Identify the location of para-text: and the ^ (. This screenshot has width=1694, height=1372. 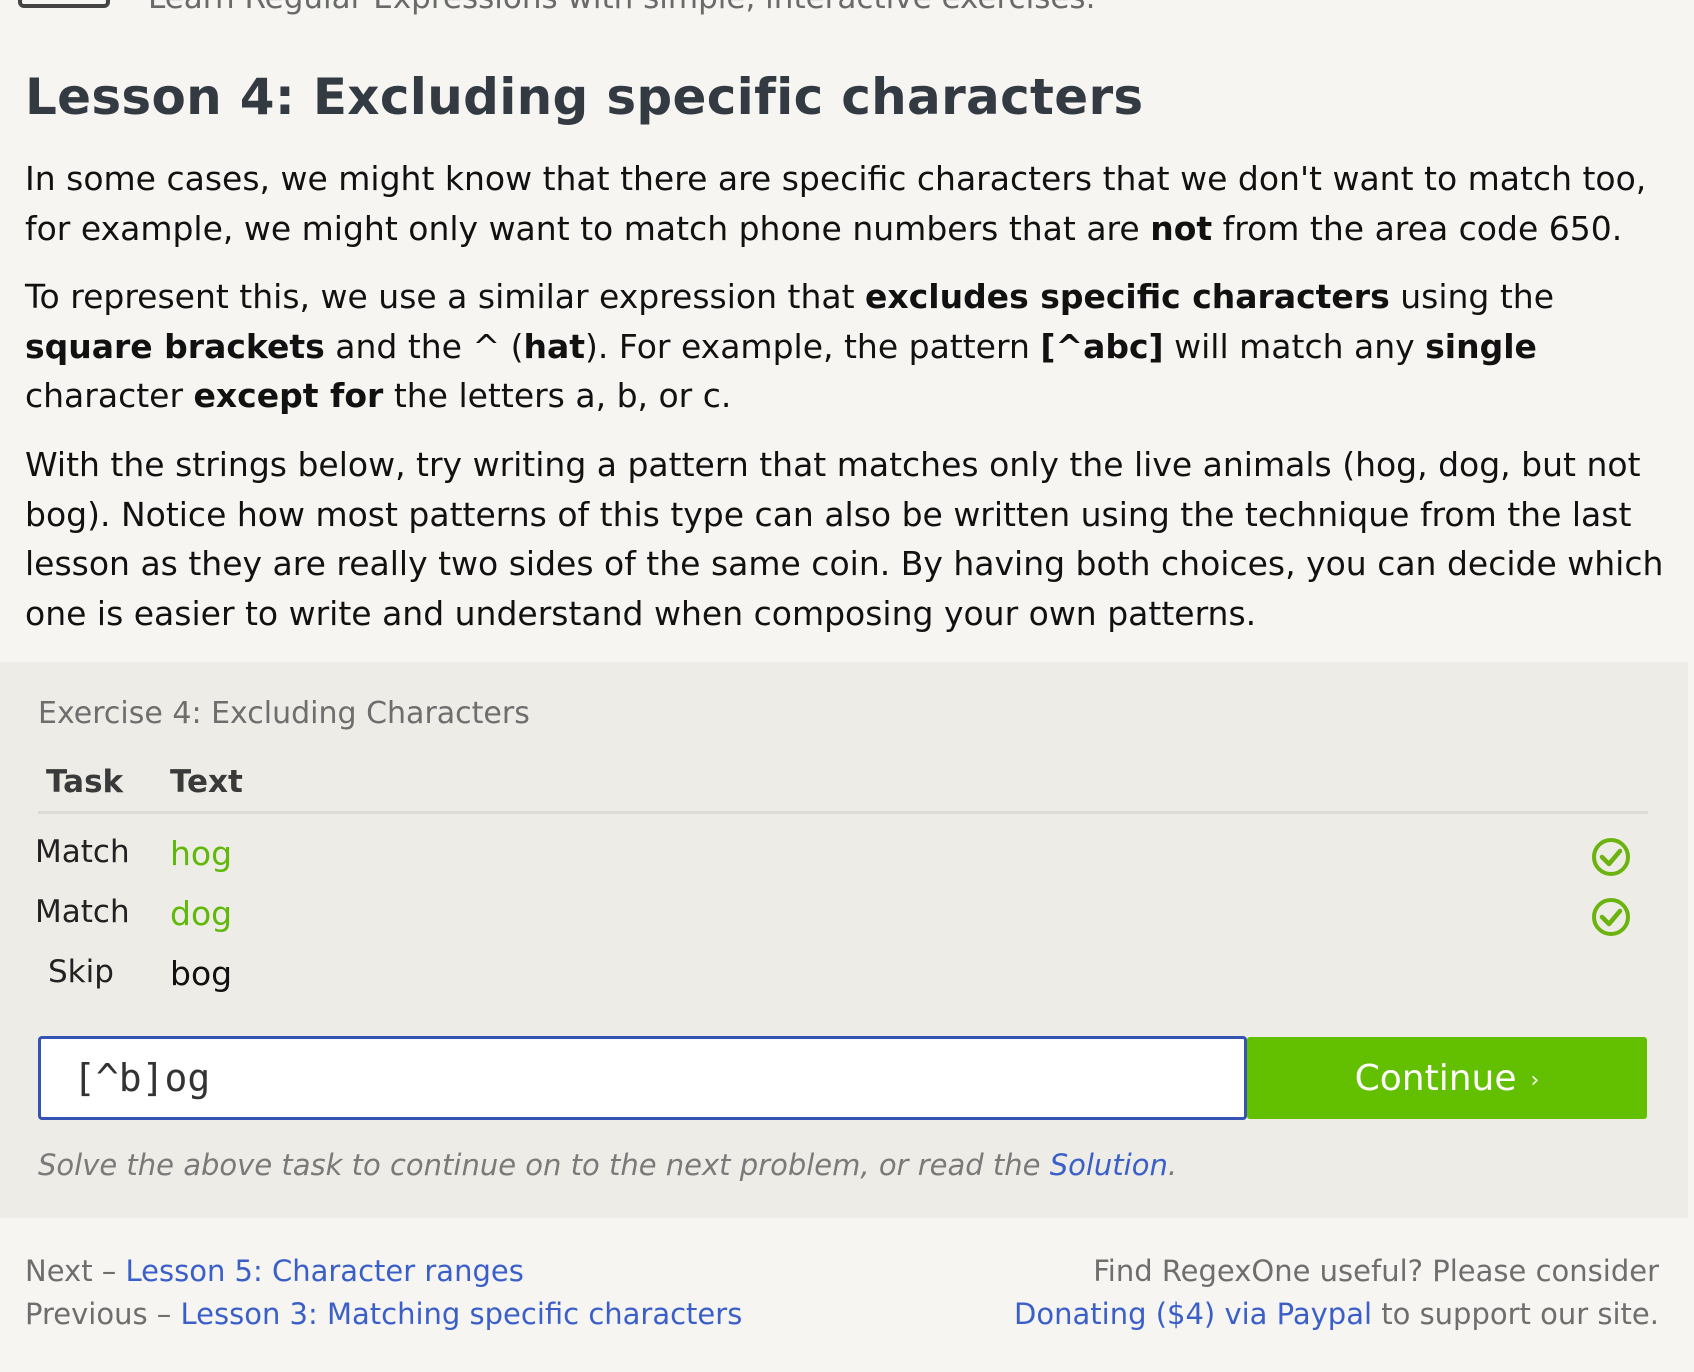
(424, 346).